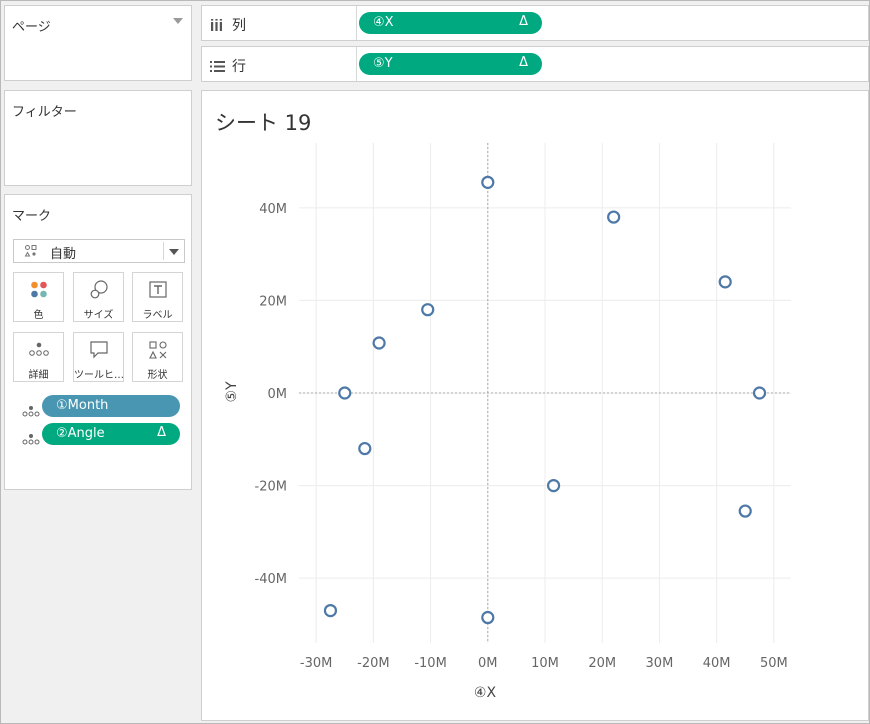  I want to click on dropdown-separator, so click(163, 251).